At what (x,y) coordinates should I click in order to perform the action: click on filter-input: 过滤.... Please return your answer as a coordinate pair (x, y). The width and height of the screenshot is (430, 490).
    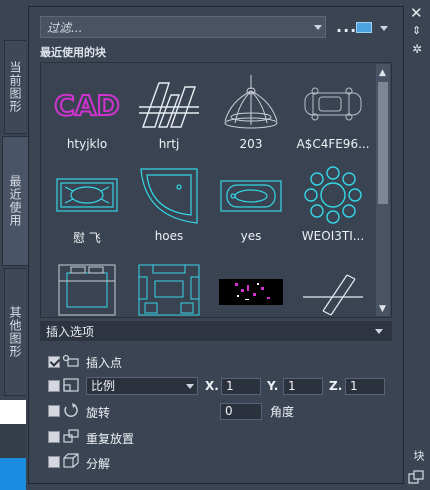
    Looking at the image, I should click on (183, 27).